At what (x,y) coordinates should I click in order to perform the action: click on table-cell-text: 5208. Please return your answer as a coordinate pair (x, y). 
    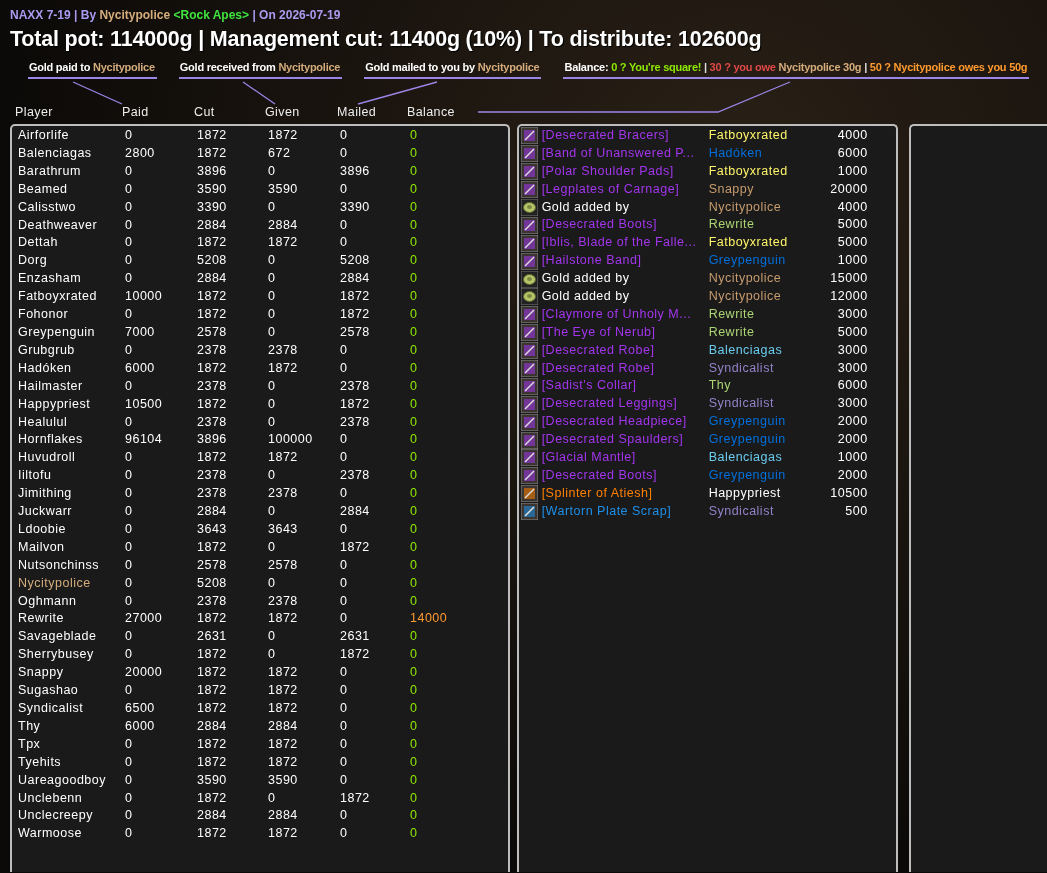
    Looking at the image, I should click on (212, 583).